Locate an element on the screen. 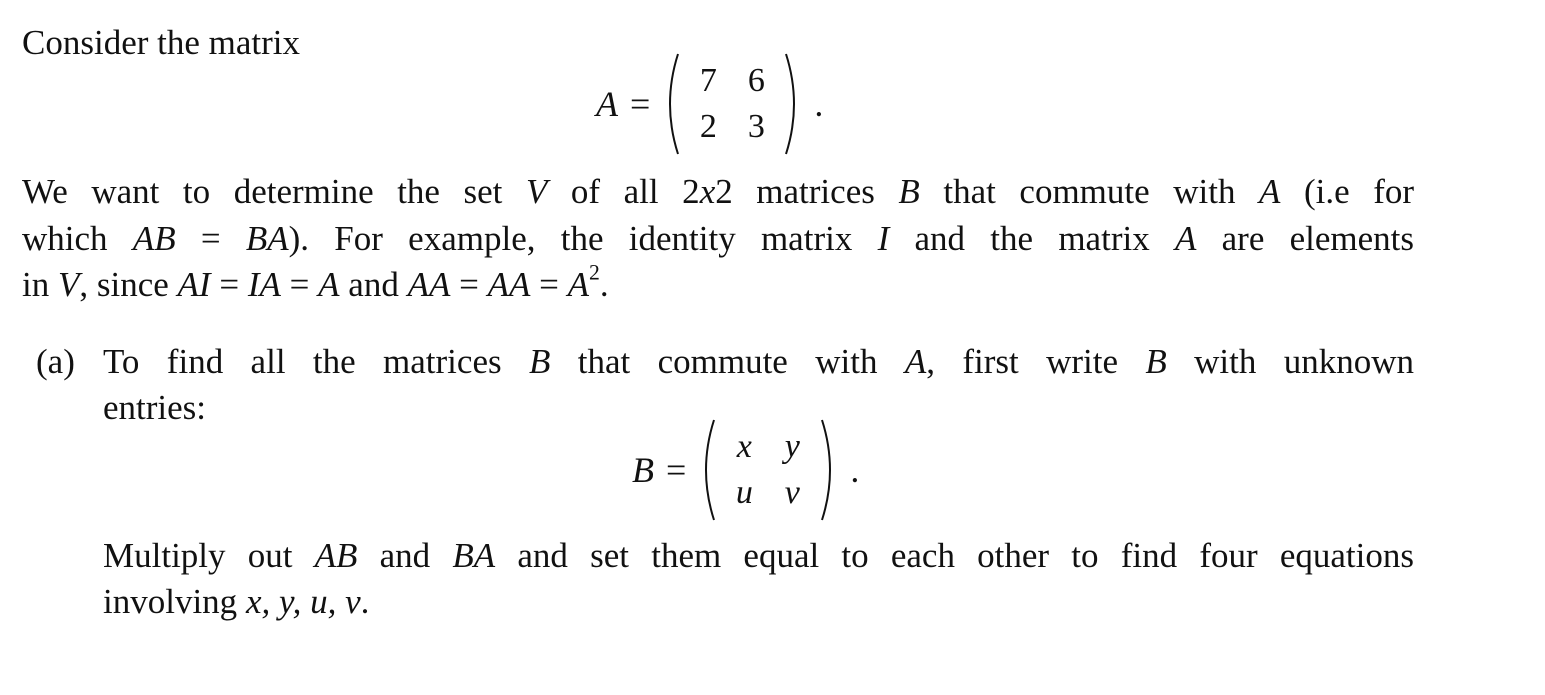  matrix-b-entry: u is located at coordinates (744, 492).